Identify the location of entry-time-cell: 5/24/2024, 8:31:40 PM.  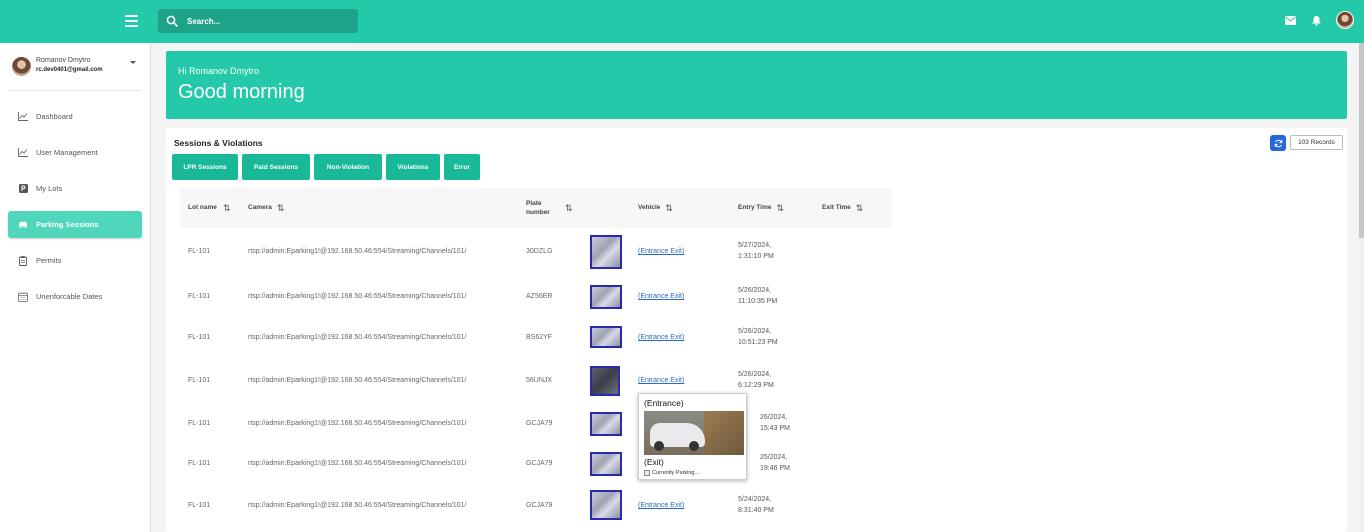
(756, 506).